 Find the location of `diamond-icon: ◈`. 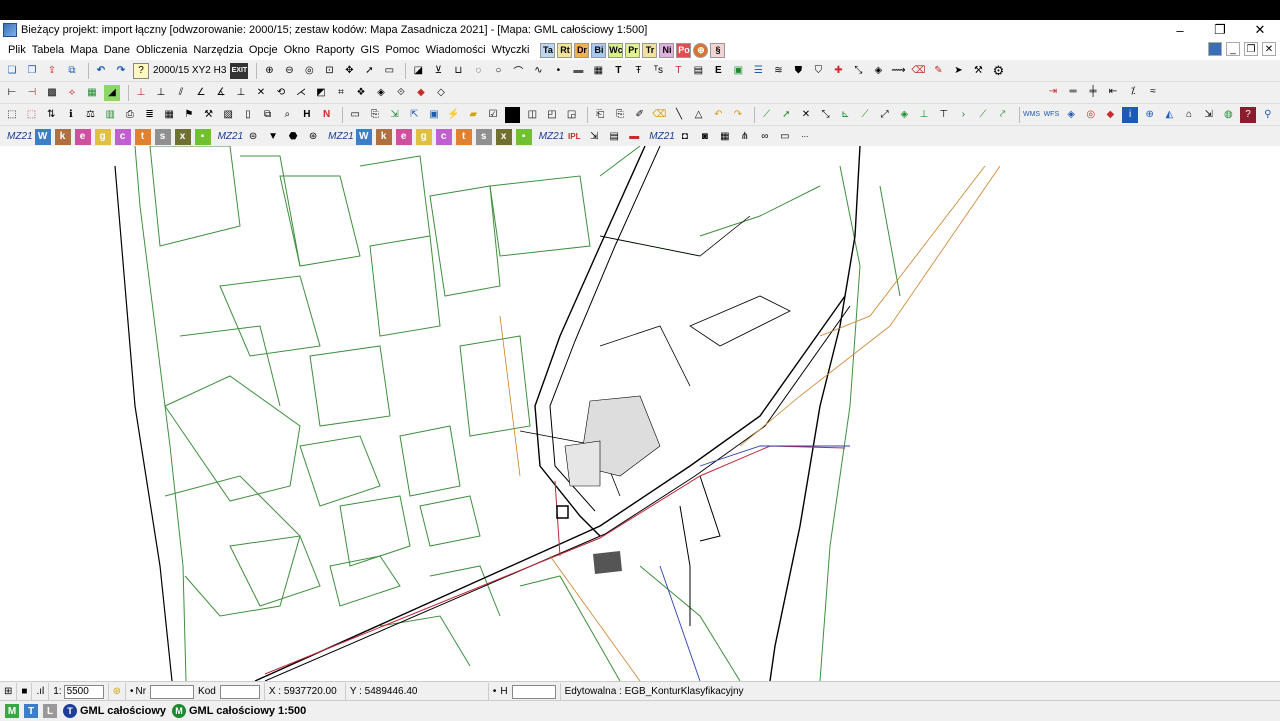

diamond-icon: ◈ is located at coordinates (381, 93).